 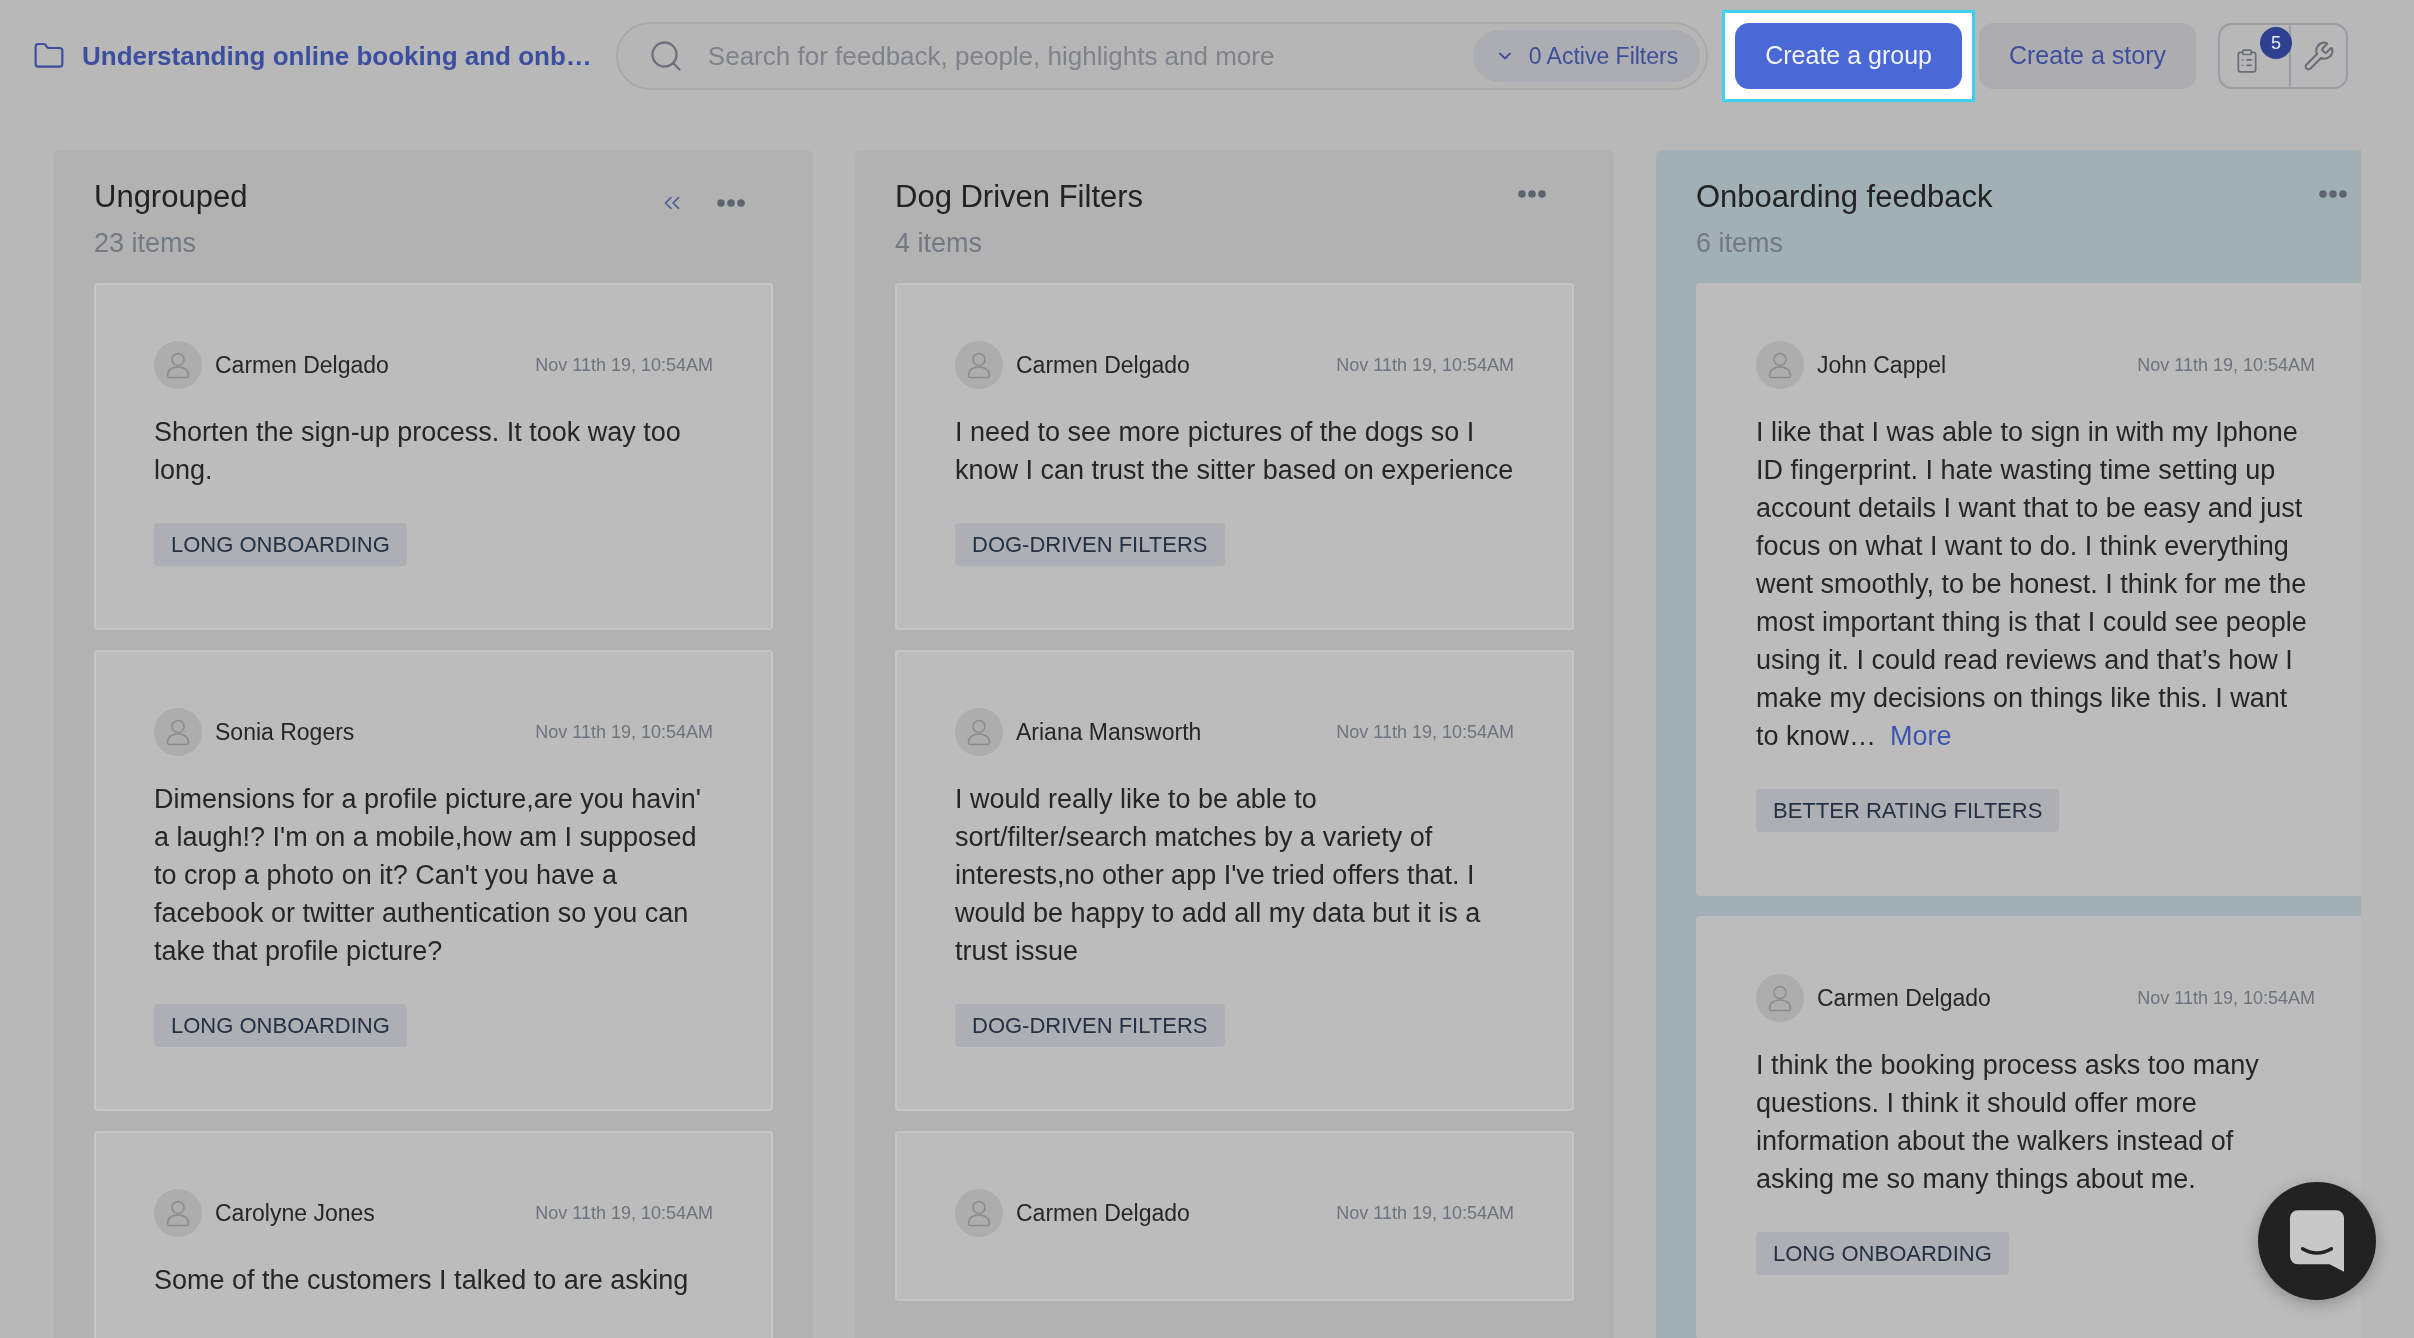 I want to click on author-name: Ariana Mansworth, so click(x=1109, y=732).